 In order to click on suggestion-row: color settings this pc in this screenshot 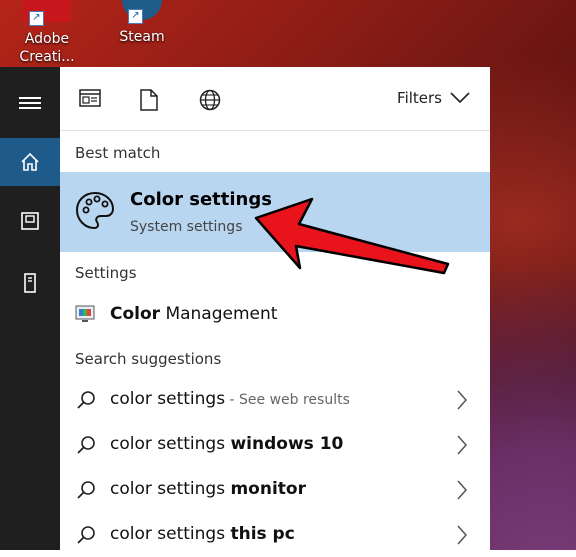, I will do `click(275, 535)`.